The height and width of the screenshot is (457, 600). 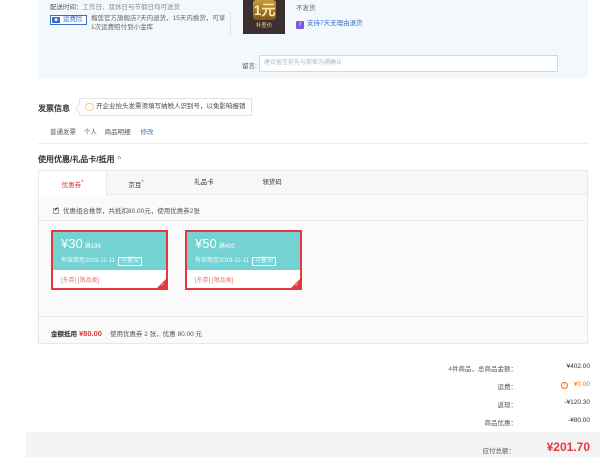 I want to click on goods-label: 4件商品，总商品金额：, so click(x=482, y=368).